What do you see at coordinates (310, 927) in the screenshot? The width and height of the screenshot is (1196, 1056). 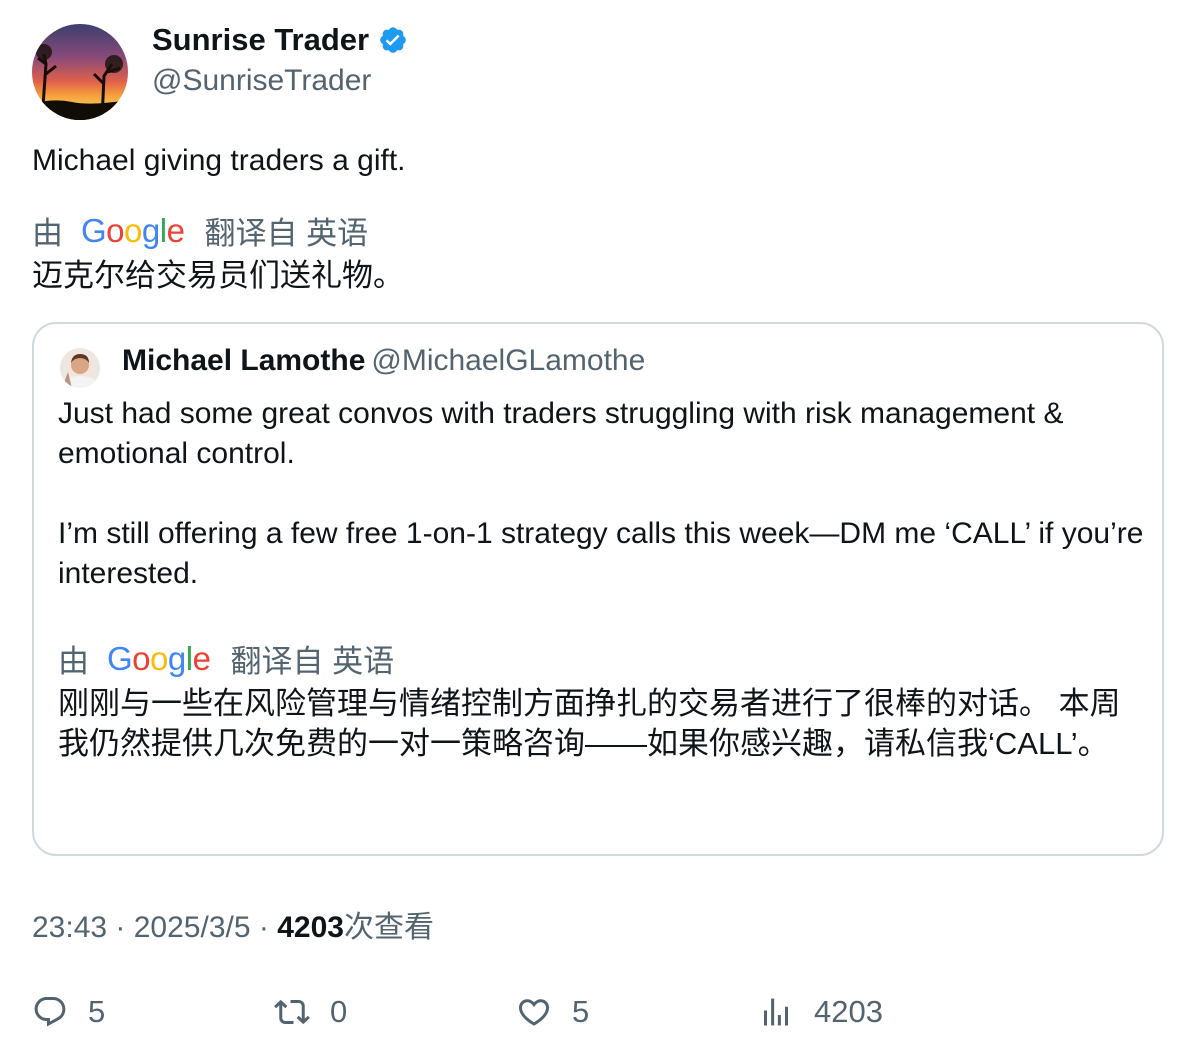 I see `views-count: 4203` at bounding box center [310, 927].